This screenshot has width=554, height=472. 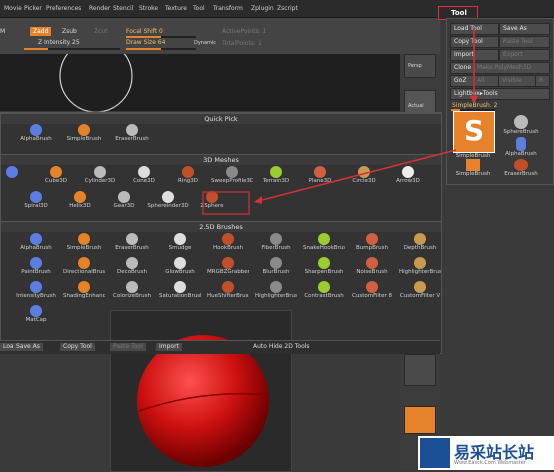 I want to click on watermark-sub: Www.Easck.Com Webmaster, so click(x=490, y=463).